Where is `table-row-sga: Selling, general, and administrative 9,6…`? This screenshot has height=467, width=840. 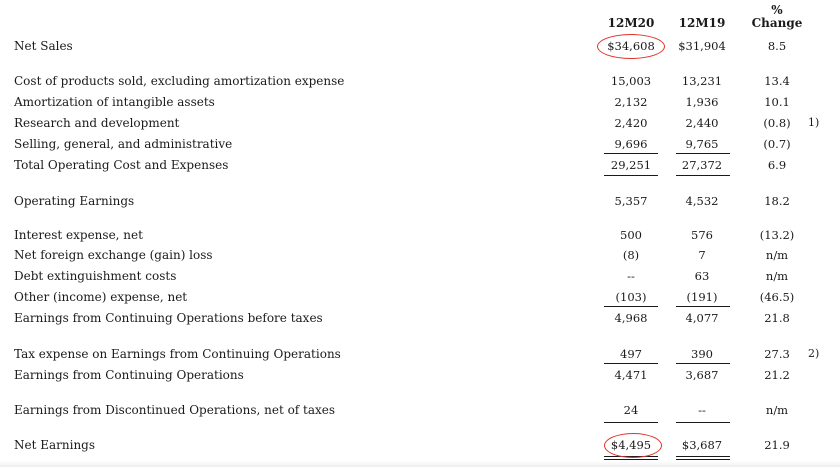
table-row-sga: Selling, general, and administrative 9,6… is located at coordinates (420, 144).